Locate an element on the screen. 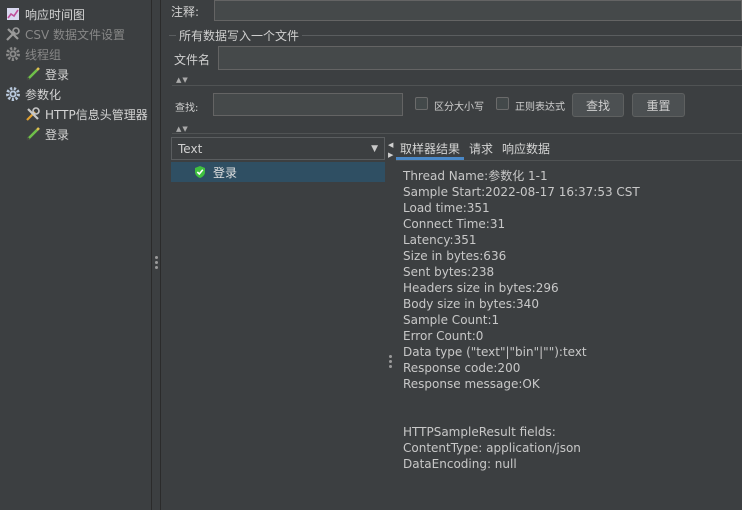 The width and height of the screenshot is (742, 510). comment-input is located at coordinates (478, 10).